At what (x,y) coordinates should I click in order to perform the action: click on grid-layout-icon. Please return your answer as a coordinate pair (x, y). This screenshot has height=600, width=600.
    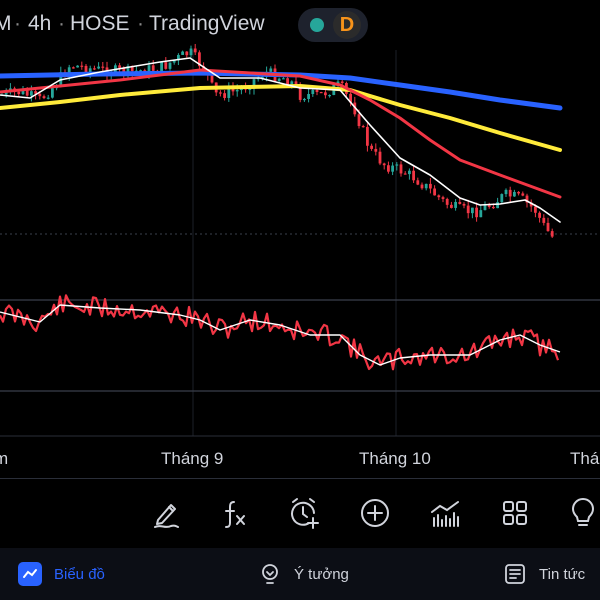
    Looking at the image, I should click on (515, 513).